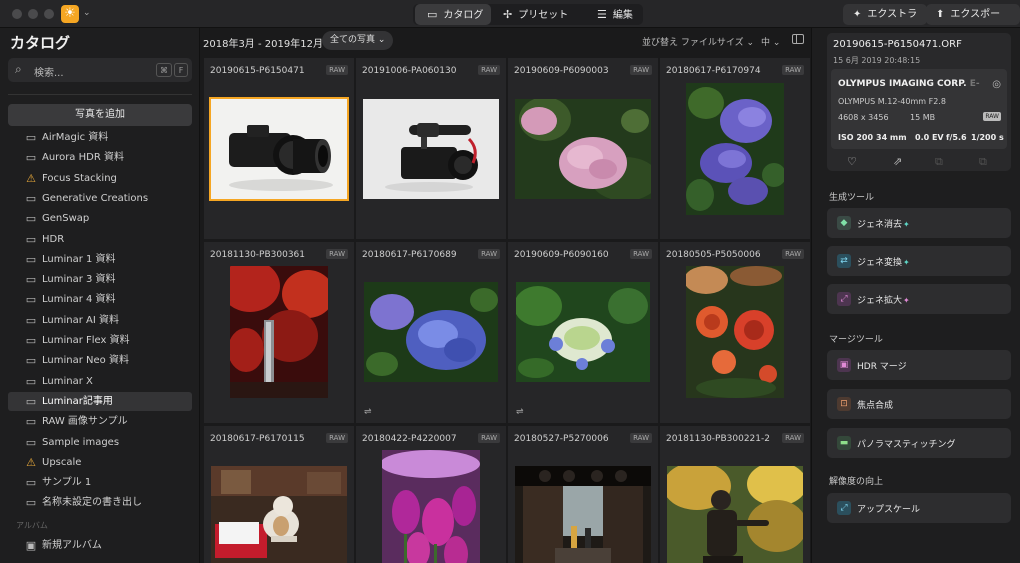  What do you see at coordinates (100, 70) in the screenshot?
I see `search-input: ⌕ 検索... ⌘ F` at bounding box center [100, 70].